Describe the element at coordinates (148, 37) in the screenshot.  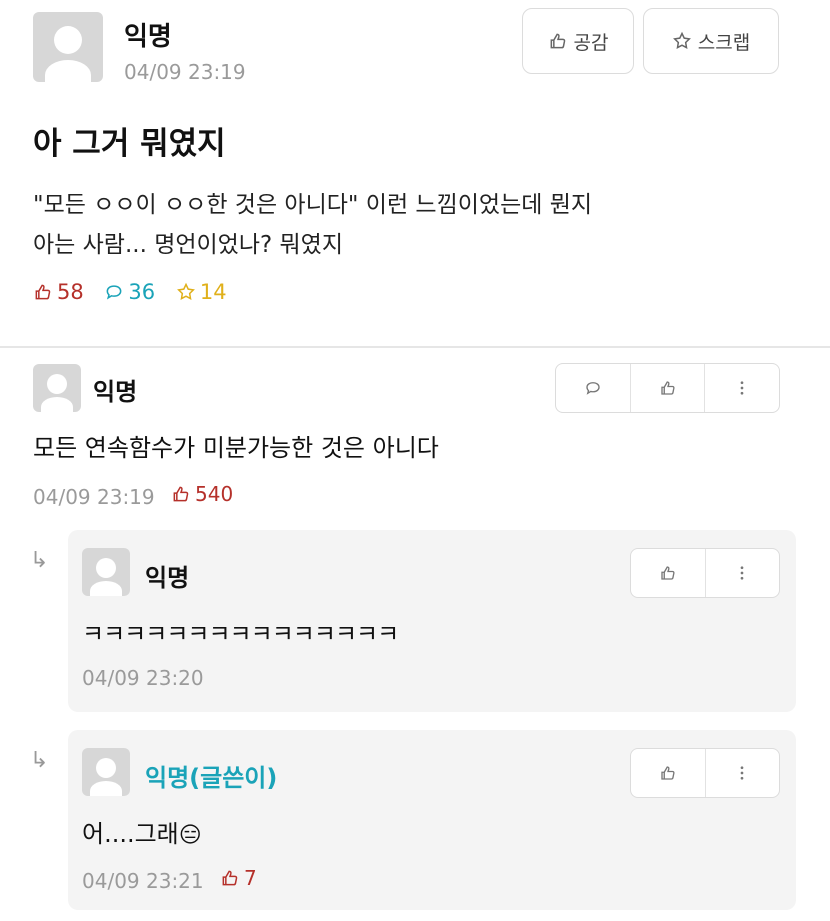
I see `post-author: 익명` at that location.